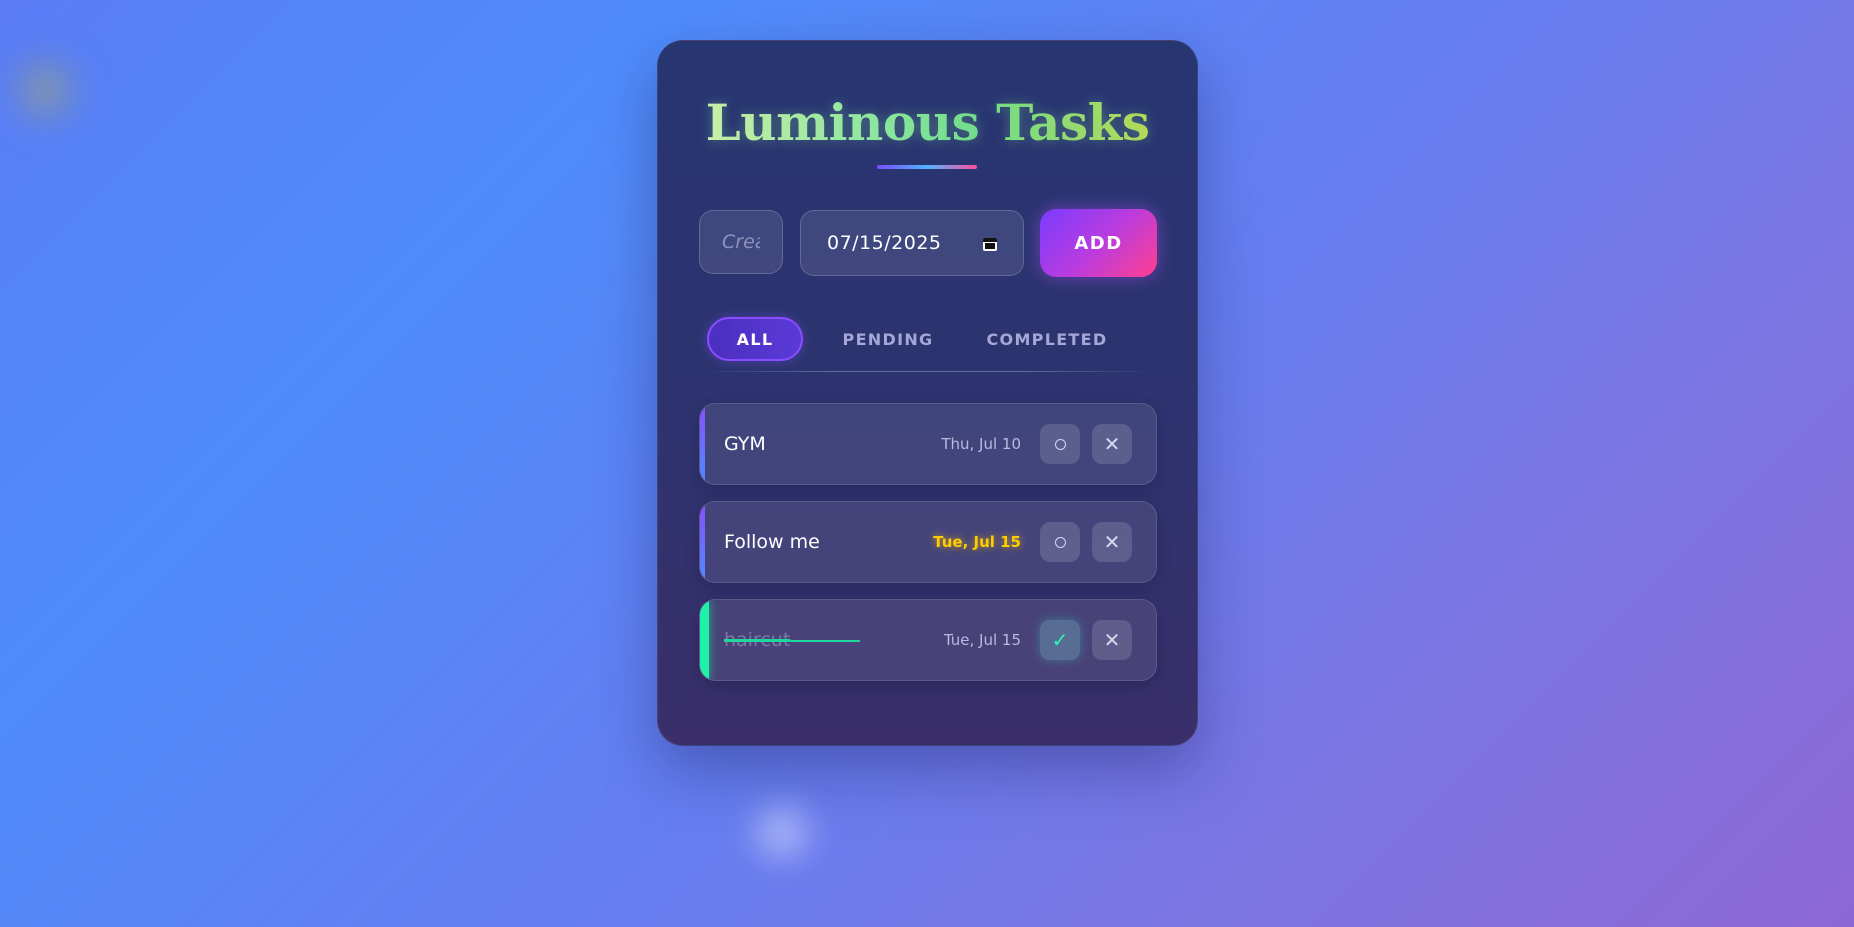  What do you see at coordinates (928, 371) in the screenshot?
I see `filters-divider` at bounding box center [928, 371].